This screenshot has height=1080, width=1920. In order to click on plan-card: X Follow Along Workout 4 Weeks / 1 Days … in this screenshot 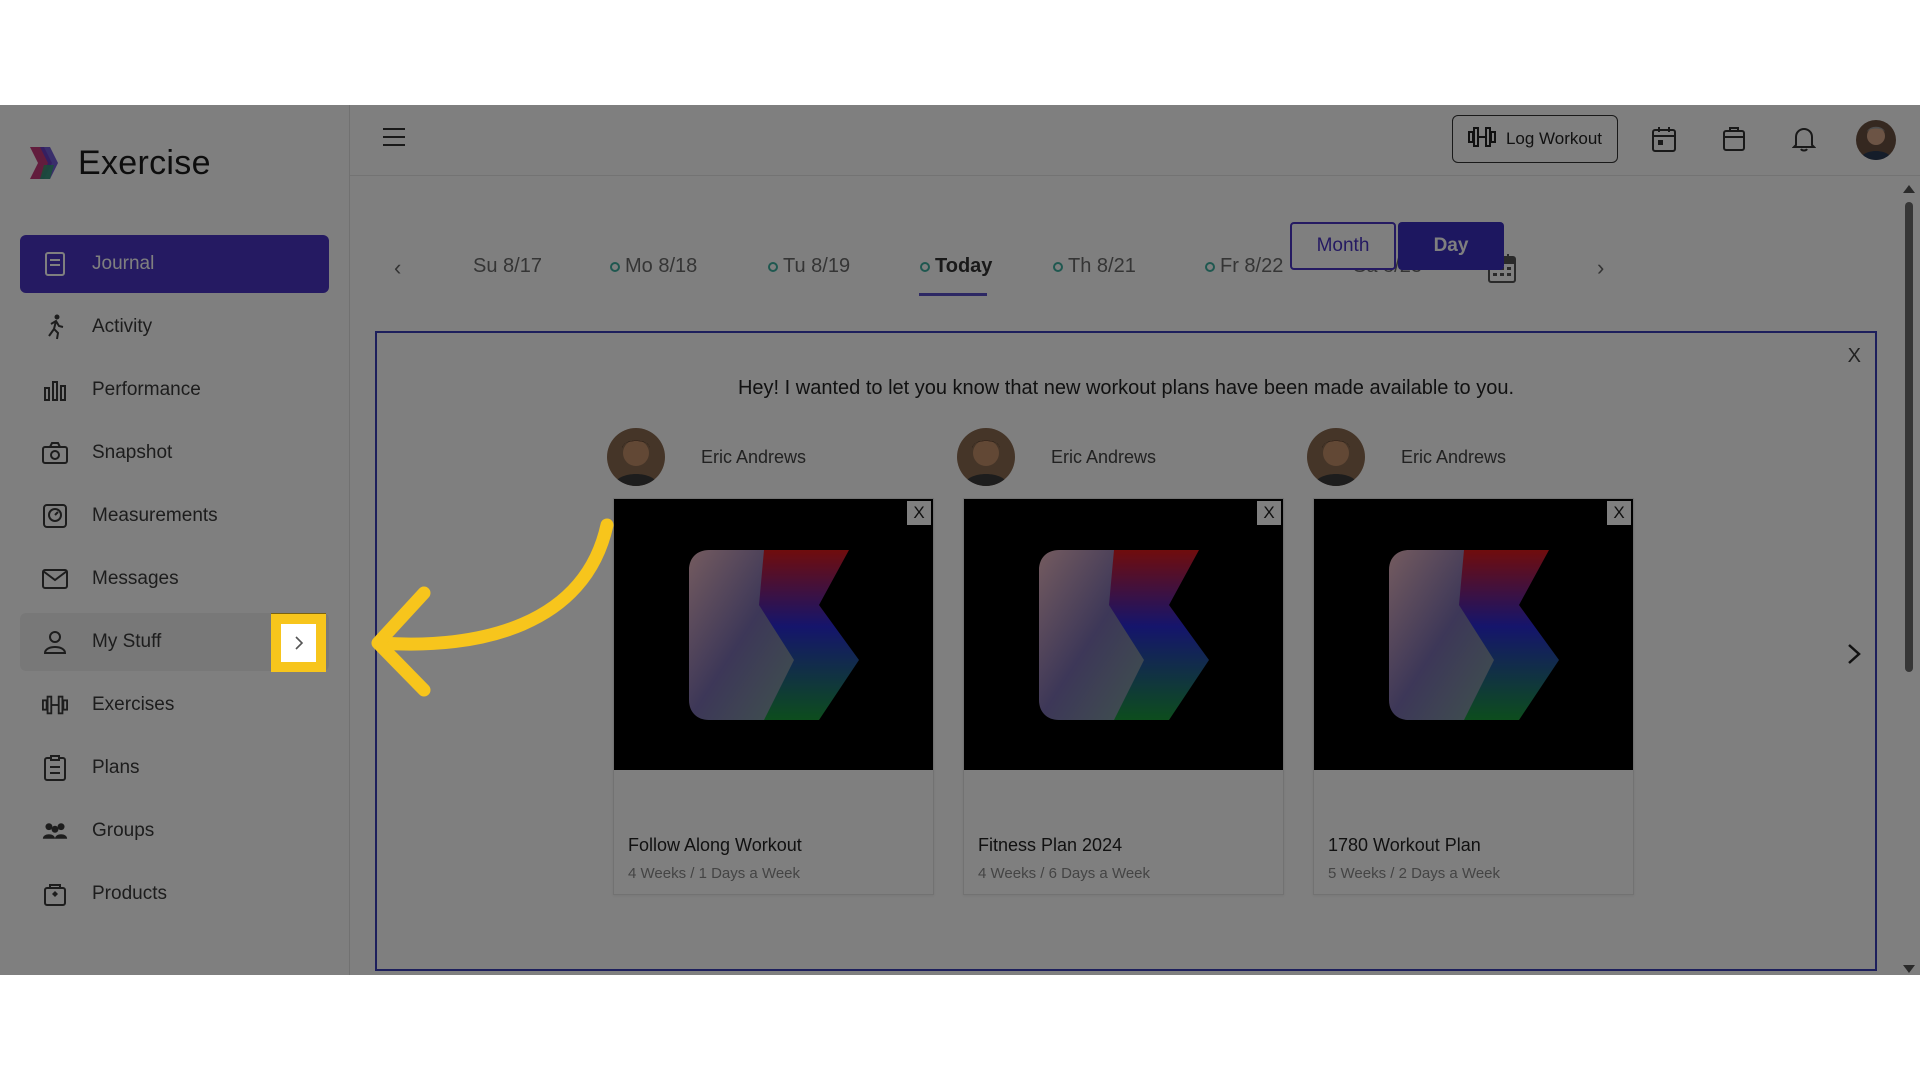, I will do `click(773, 696)`.